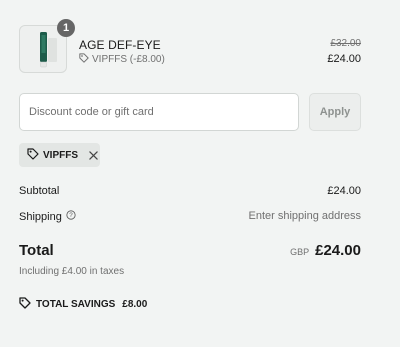 This screenshot has height=347, width=400. Describe the element at coordinates (159, 112) in the screenshot. I see `discount-code-input` at that location.